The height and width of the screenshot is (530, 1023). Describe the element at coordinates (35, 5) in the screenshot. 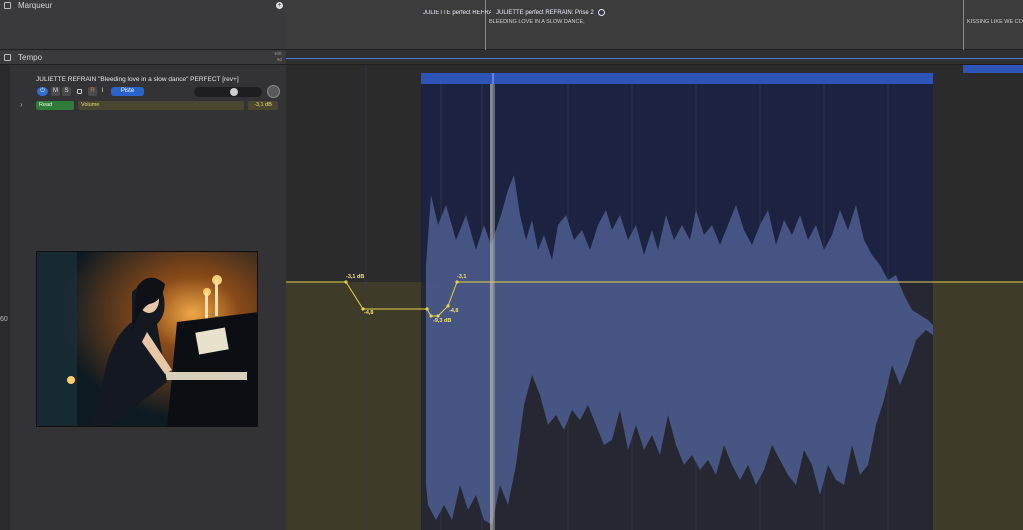

I see `marker-track-title: Marqueur` at that location.